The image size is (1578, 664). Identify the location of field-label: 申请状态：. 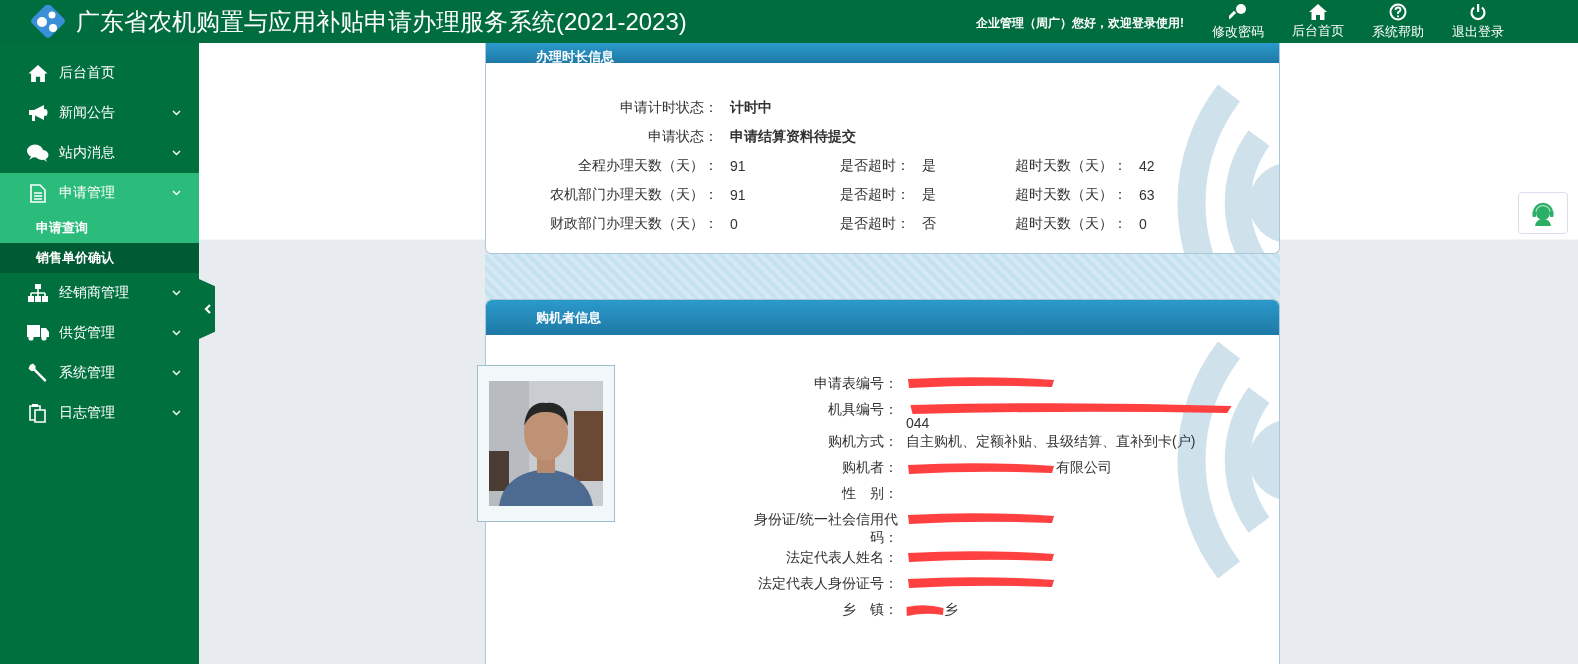
(682, 136).